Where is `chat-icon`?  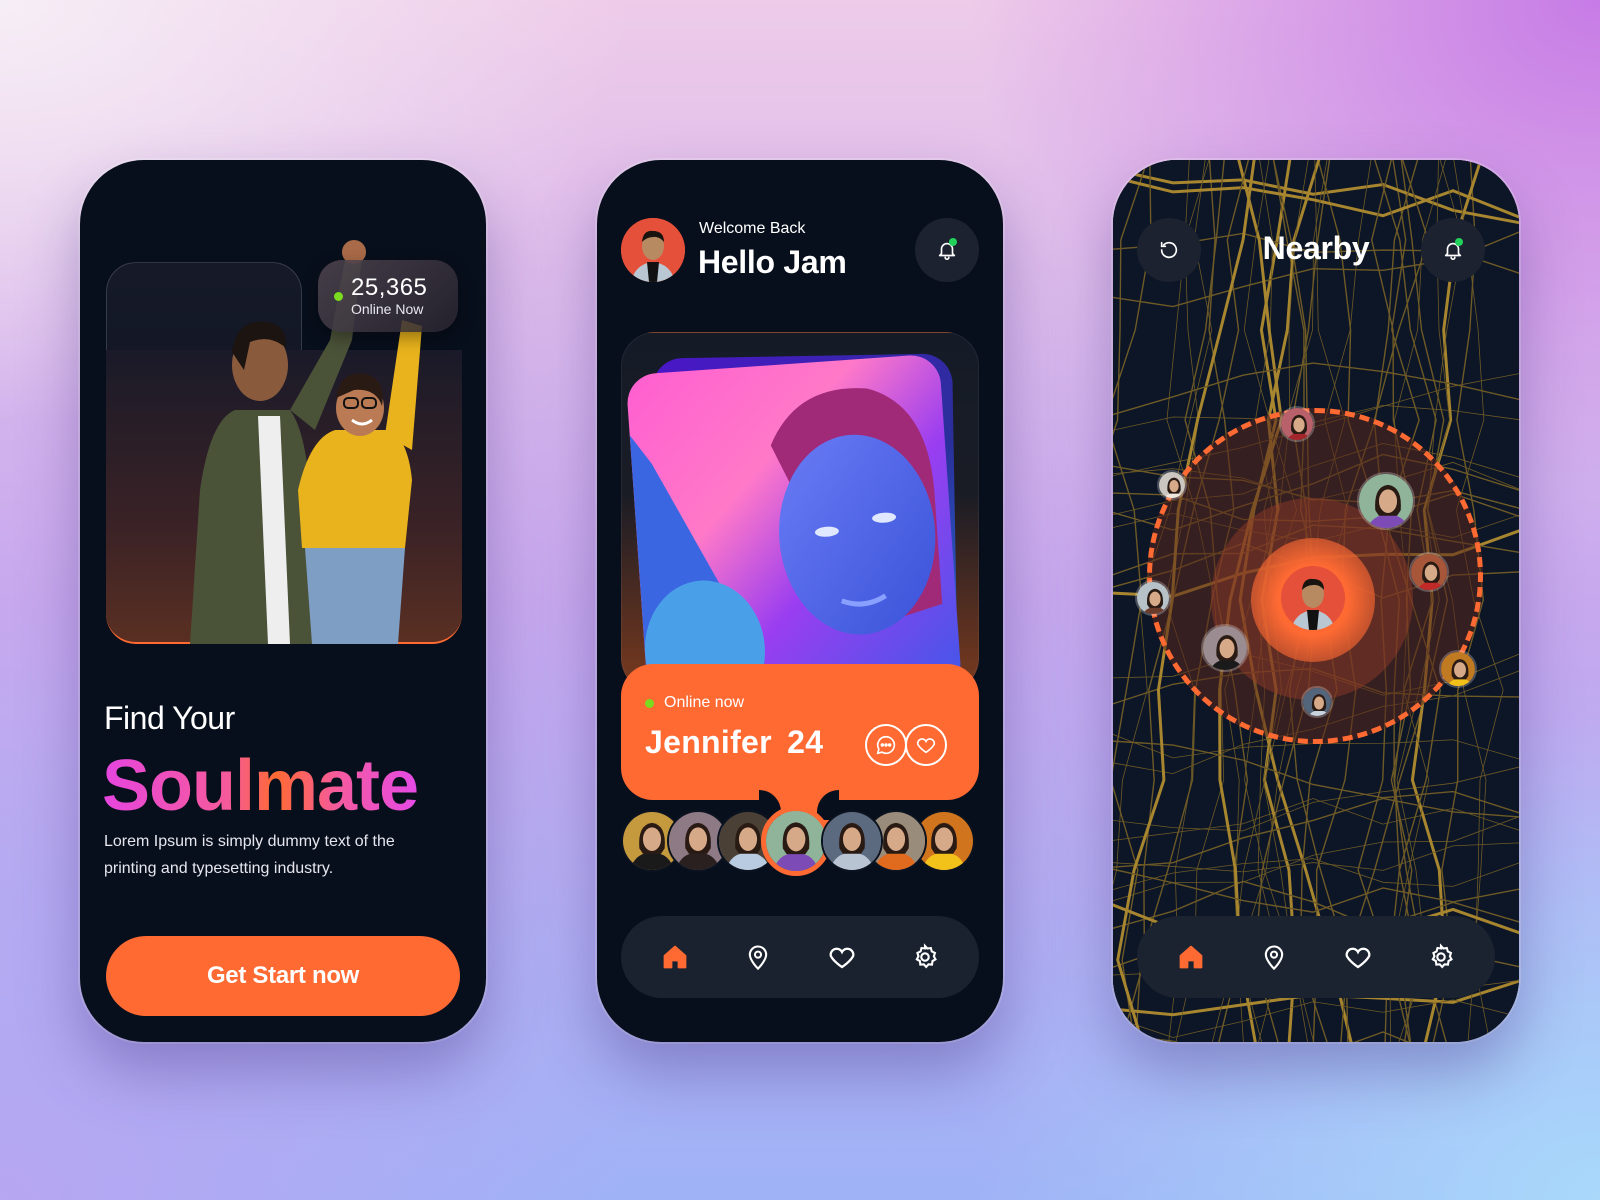 chat-icon is located at coordinates (886, 745).